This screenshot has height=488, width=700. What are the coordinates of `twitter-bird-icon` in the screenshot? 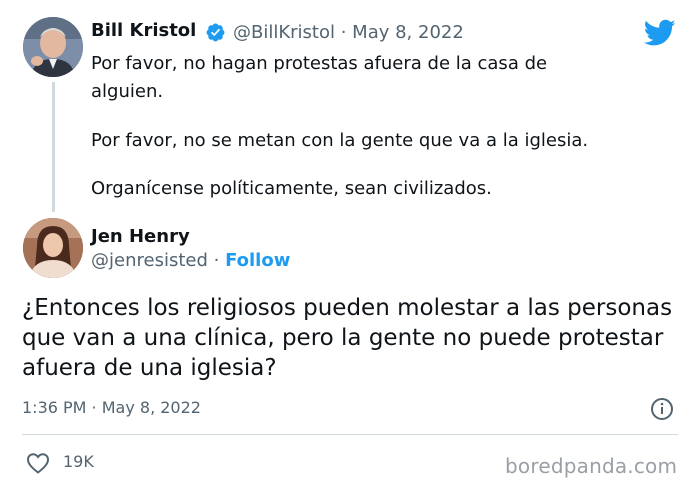 It's located at (660, 33).